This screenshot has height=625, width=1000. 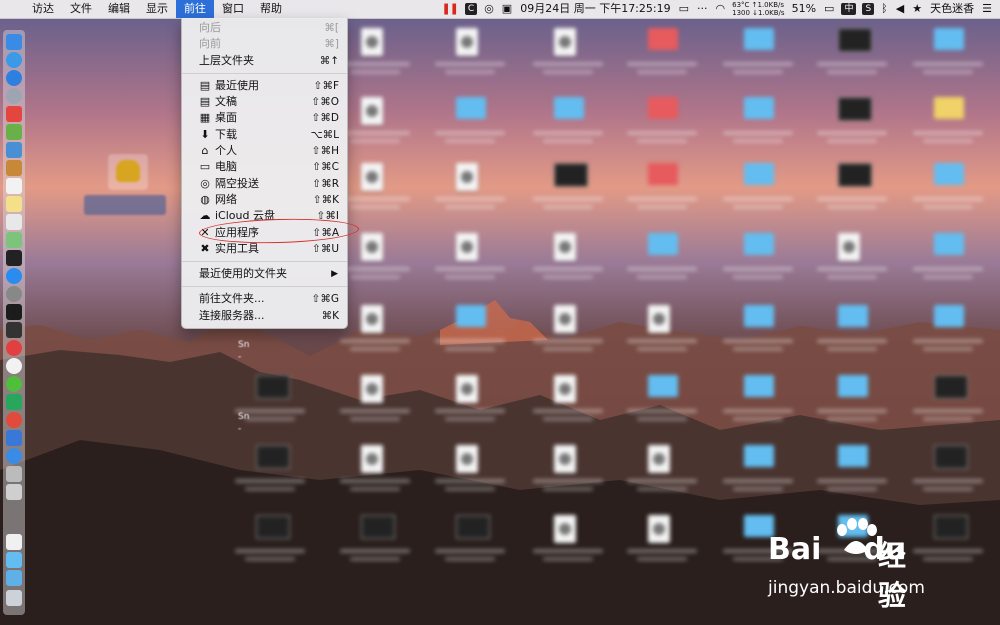 What do you see at coordinates (264, 151) in the screenshot?
I see `go-menu-item: ⌂ 个人 ⇧⌘H` at bounding box center [264, 151].